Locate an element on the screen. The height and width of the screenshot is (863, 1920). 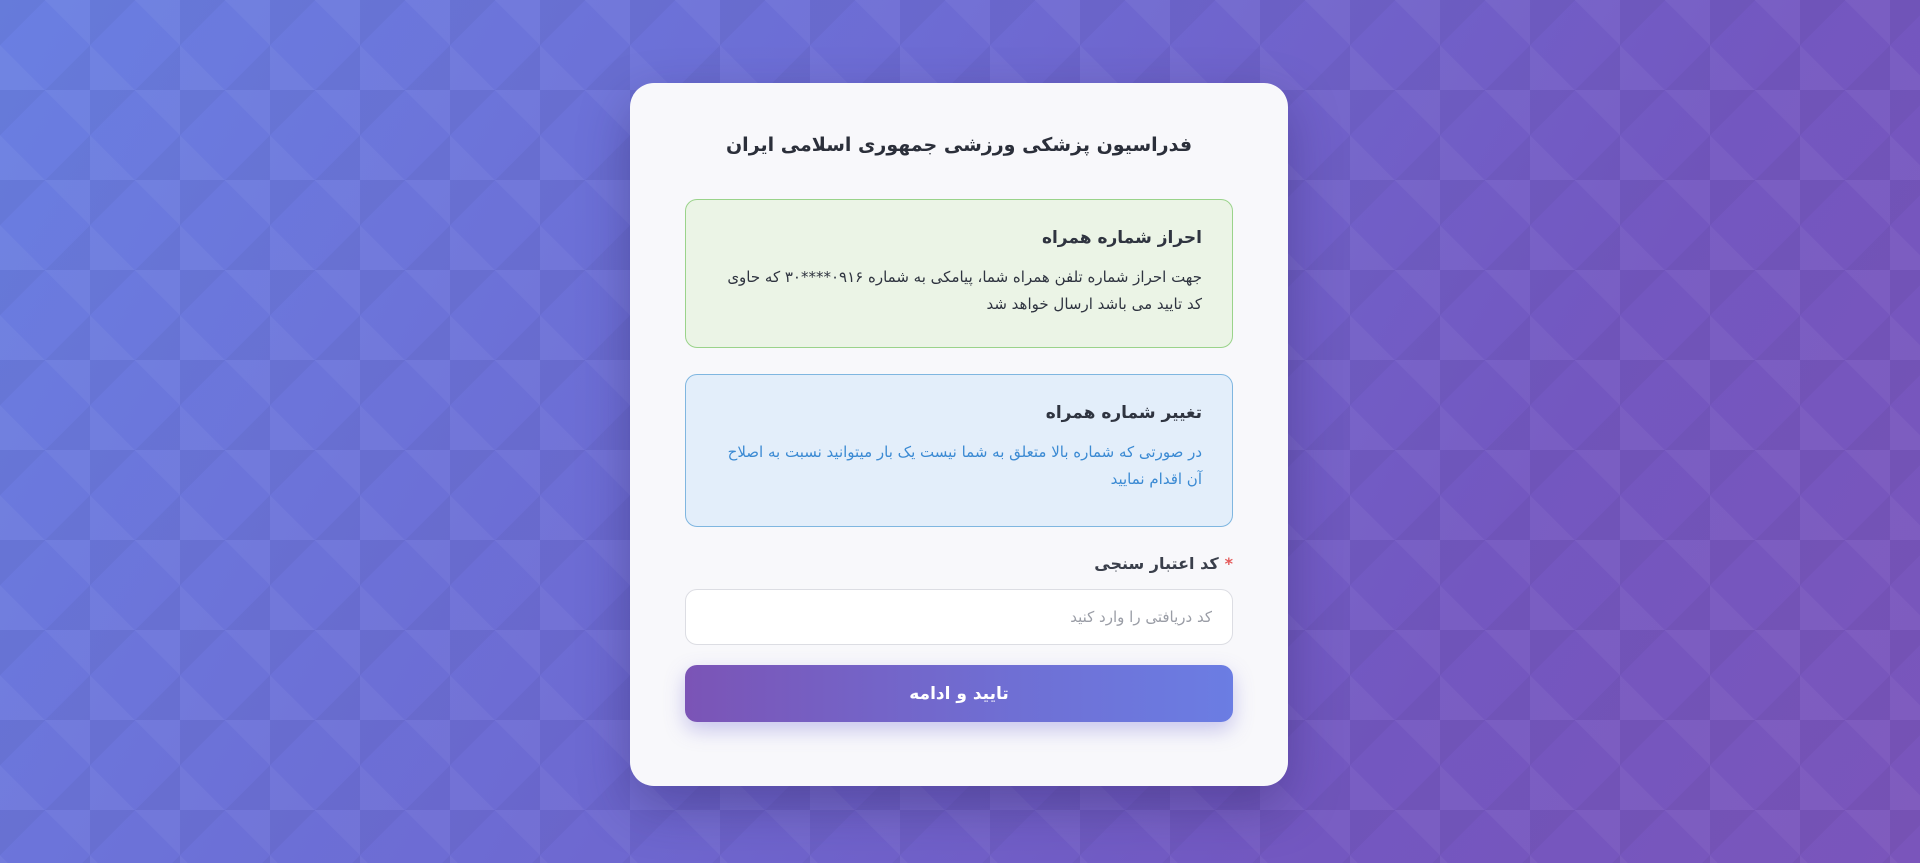
change-phone-alert-title: تغییر شماره همراه is located at coordinates (1123, 413).